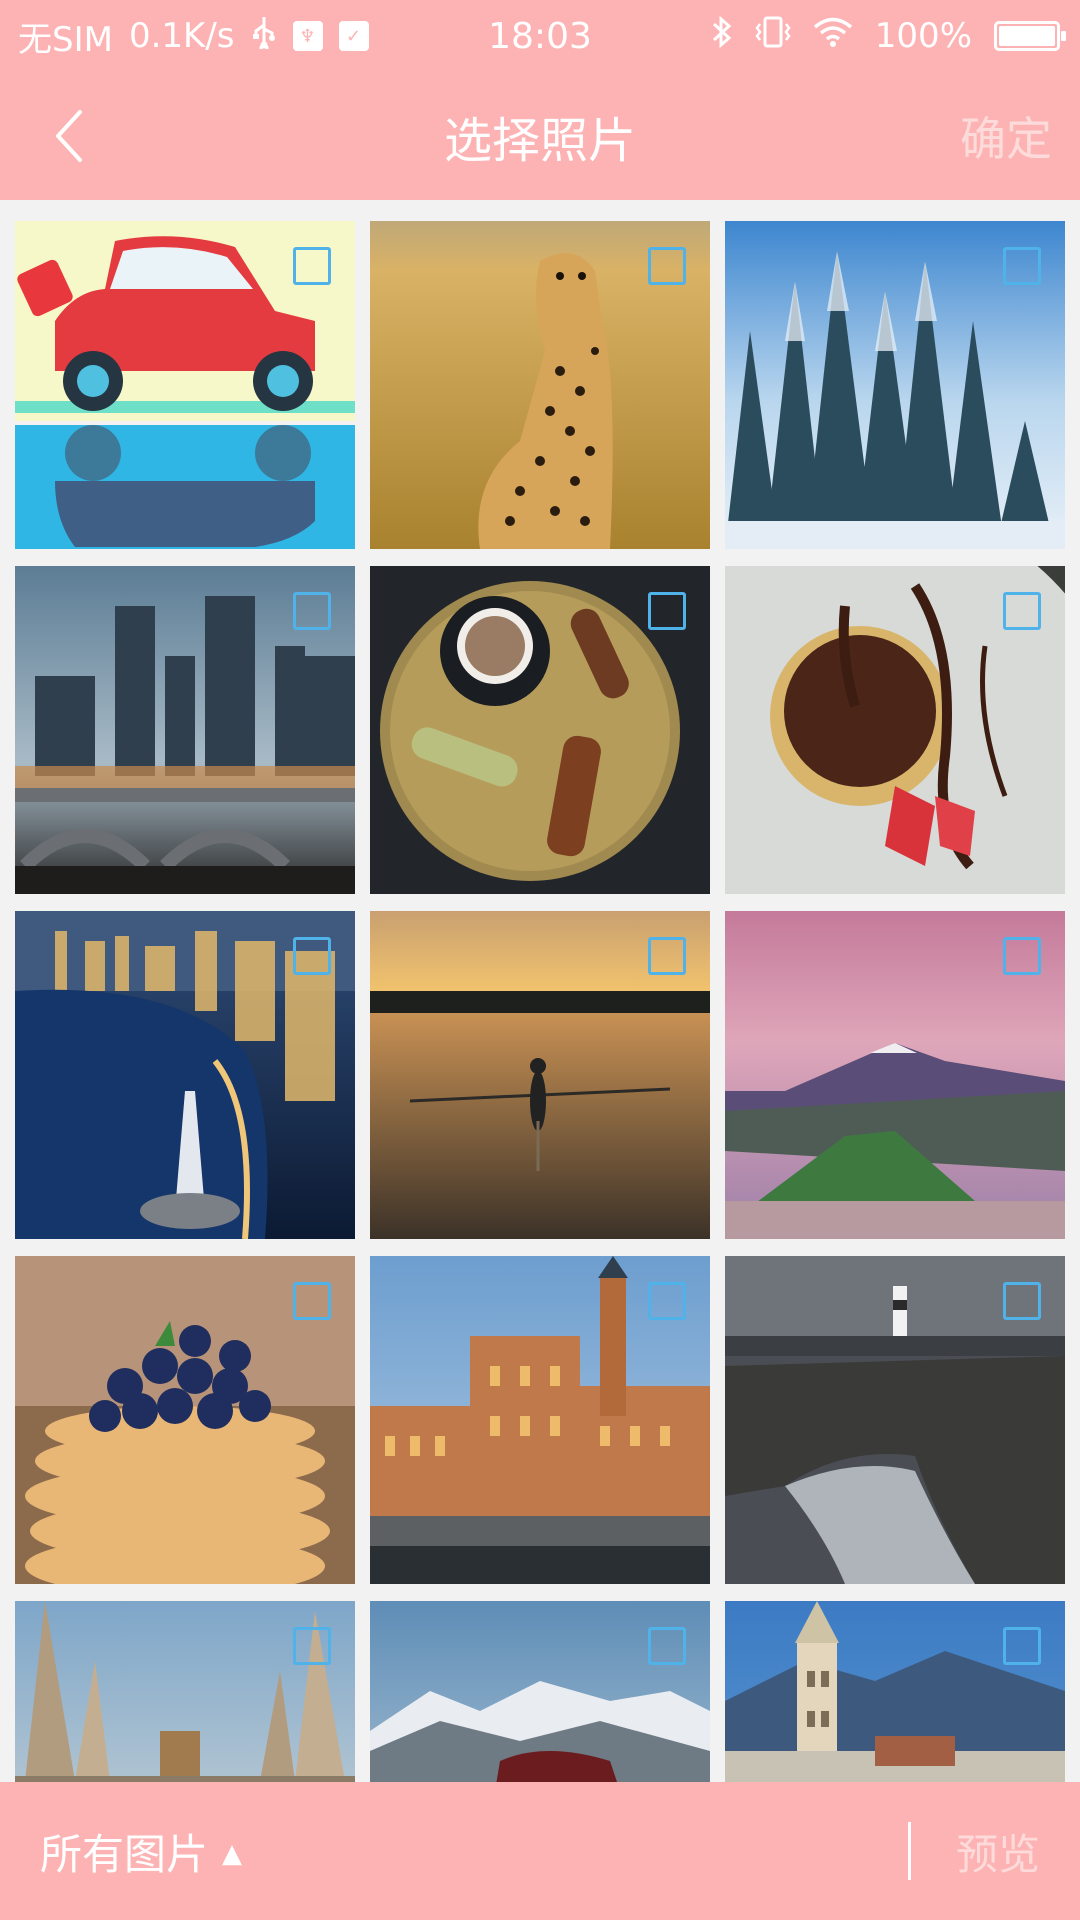 The image size is (1080, 1920). Describe the element at coordinates (181, 36) in the screenshot. I see `network-speed: 0.1K/s` at that location.